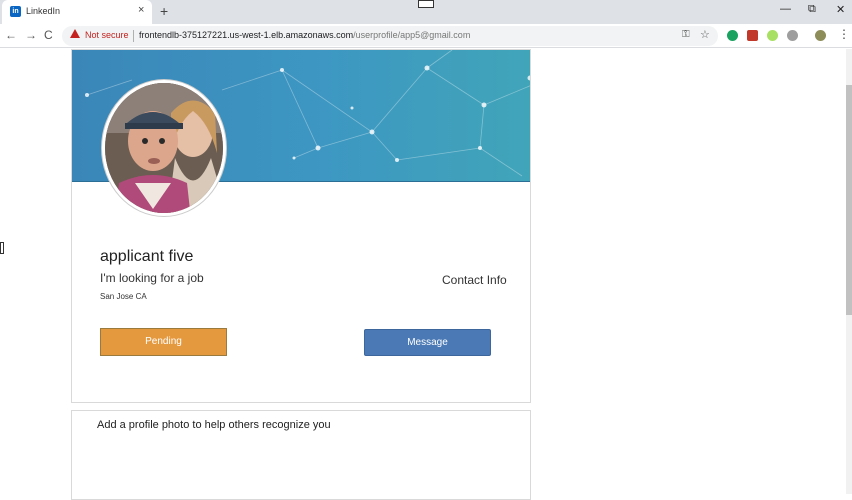 The height and width of the screenshot is (500, 852). What do you see at coordinates (163, 342) in the screenshot?
I see `pending-button: Pending` at bounding box center [163, 342].